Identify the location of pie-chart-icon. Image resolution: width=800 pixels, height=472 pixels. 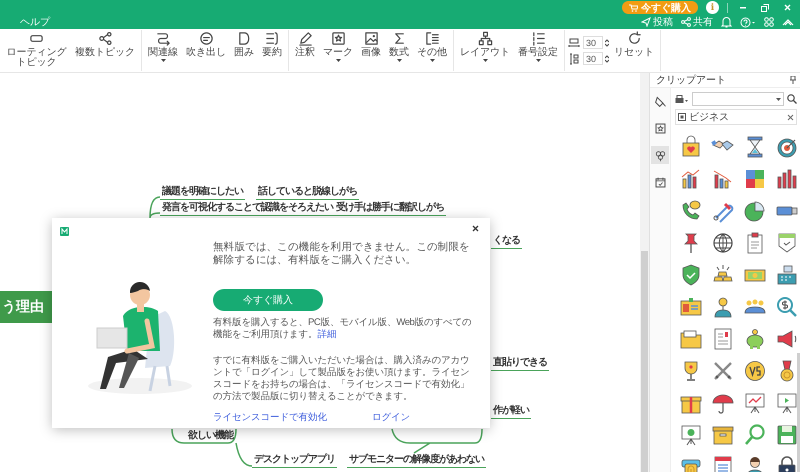
(755, 211).